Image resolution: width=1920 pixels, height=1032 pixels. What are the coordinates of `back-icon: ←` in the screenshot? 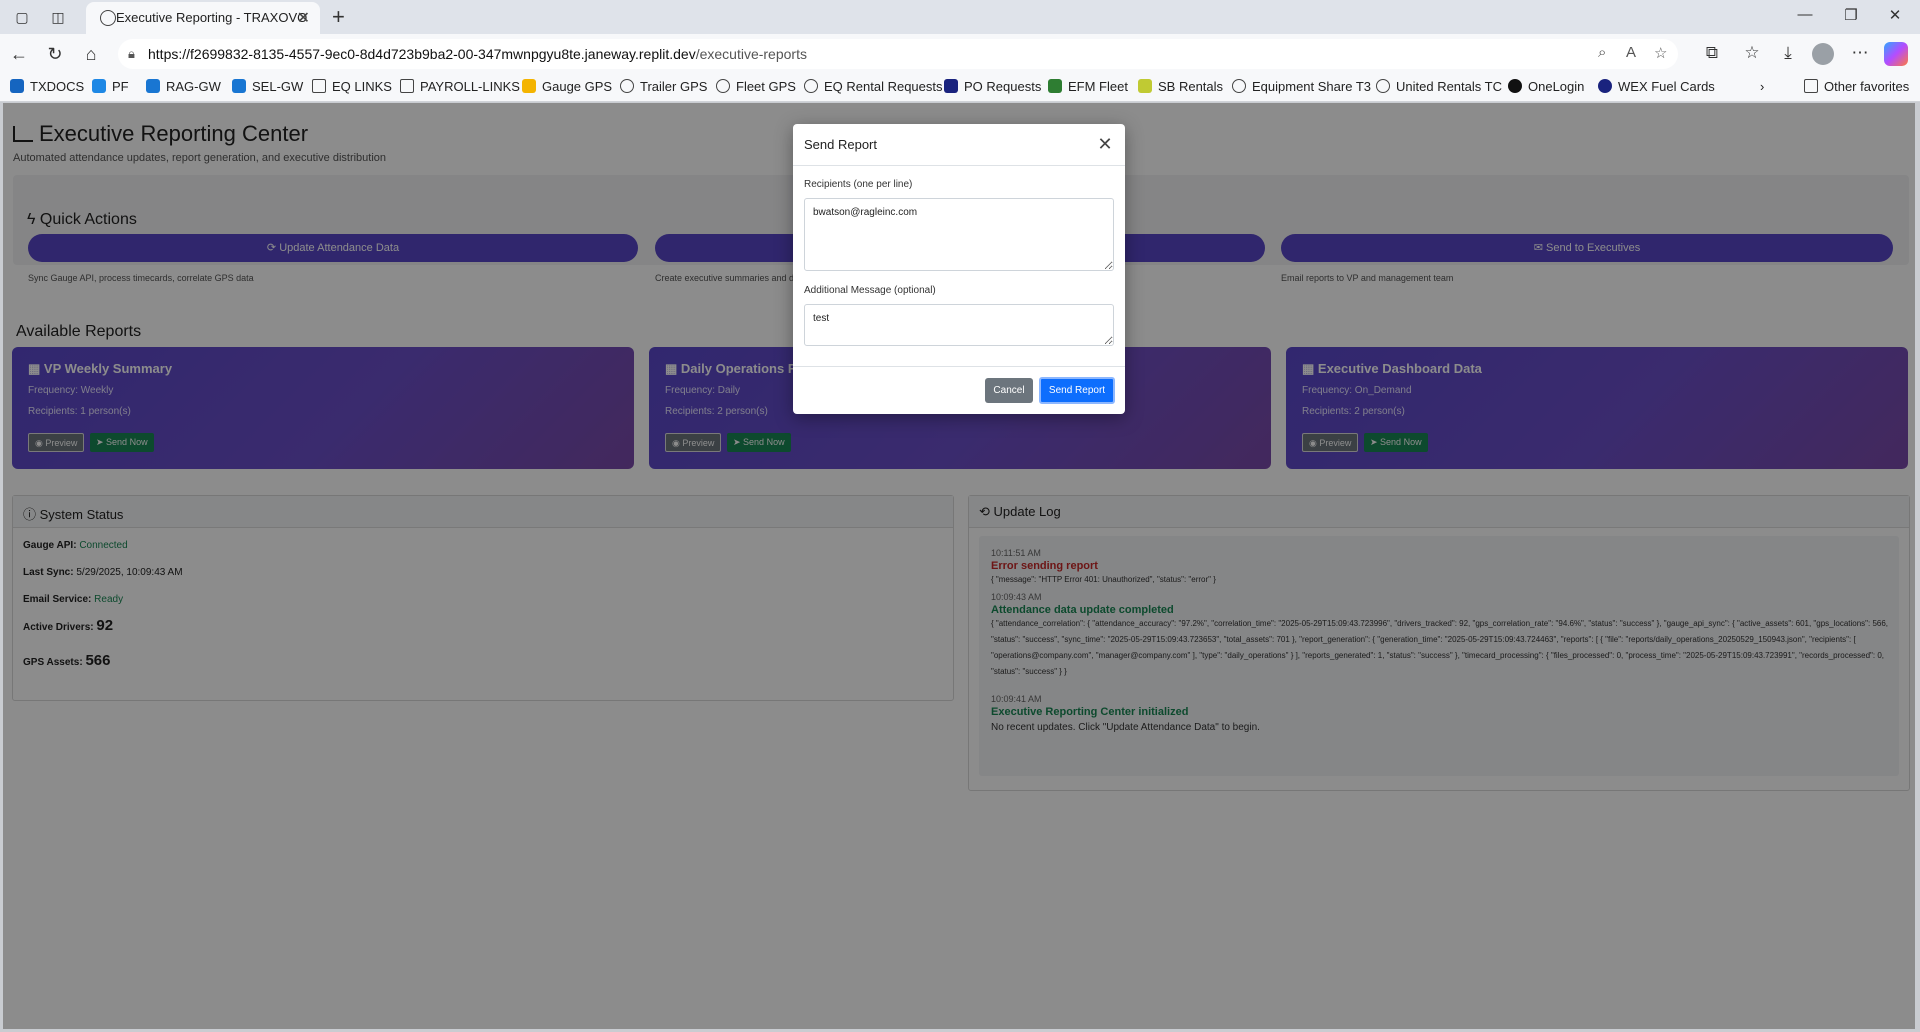 It's located at (19, 54).